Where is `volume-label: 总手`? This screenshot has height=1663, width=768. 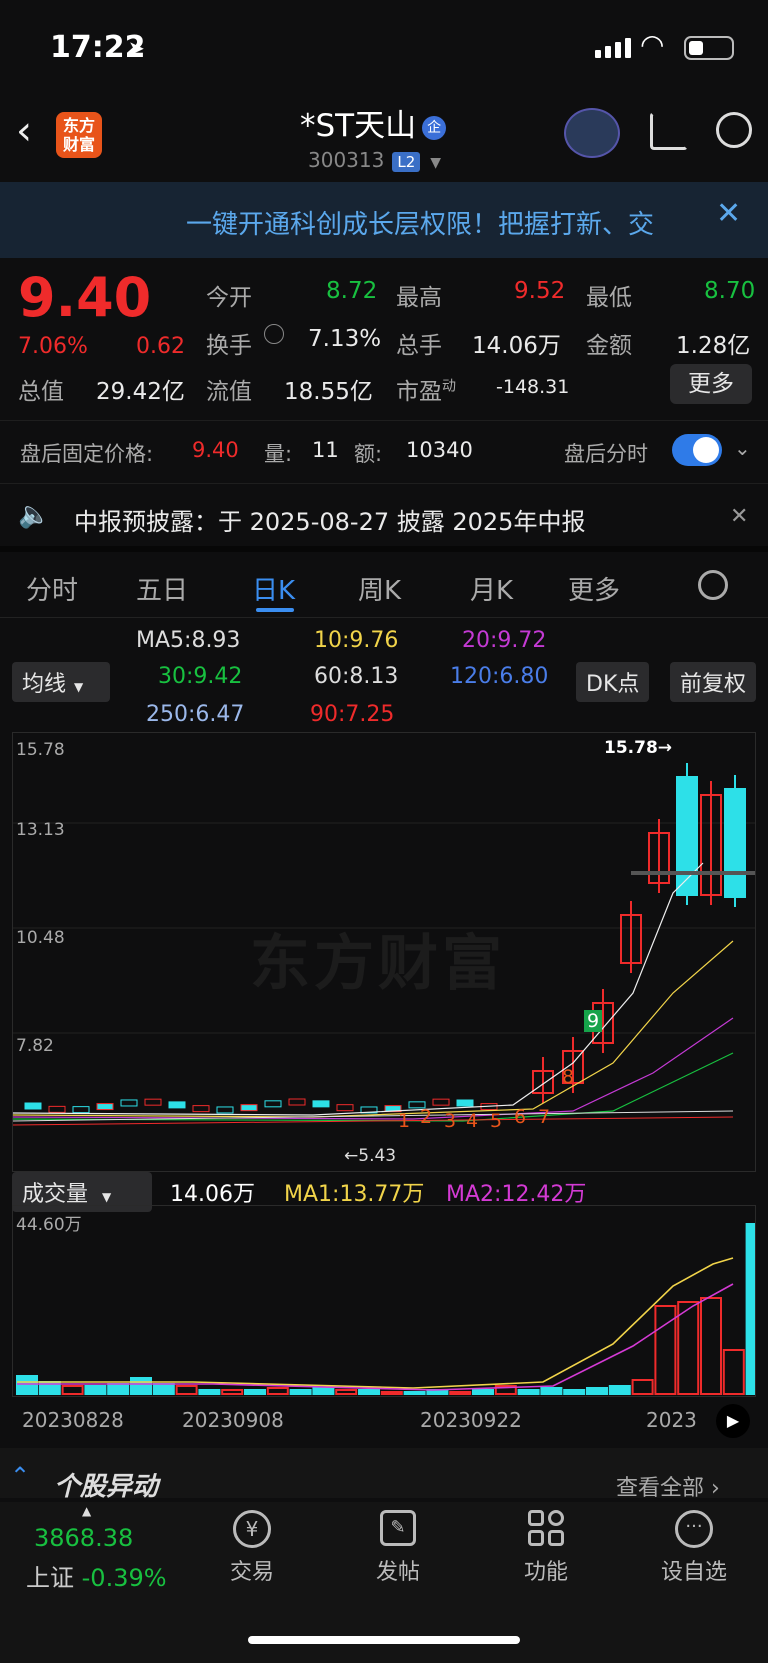 volume-label: 总手 is located at coordinates (419, 346).